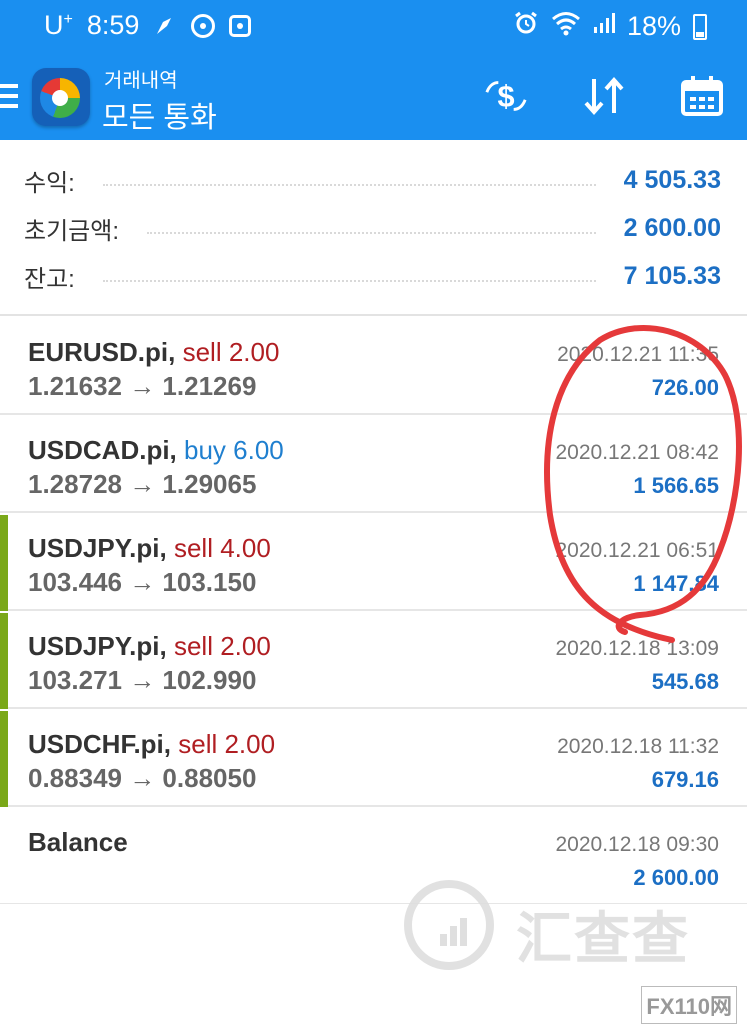 The width and height of the screenshot is (747, 1032). What do you see at coordinates (638, 354) in the screenshot?
I see `deal-time: 2020.12.21 11:35` at bounding box center [638, 354].